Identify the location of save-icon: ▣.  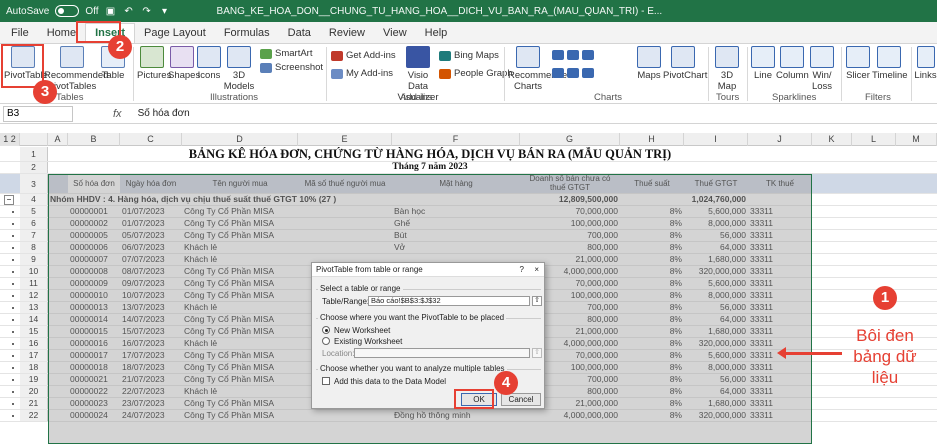
(111, 11).